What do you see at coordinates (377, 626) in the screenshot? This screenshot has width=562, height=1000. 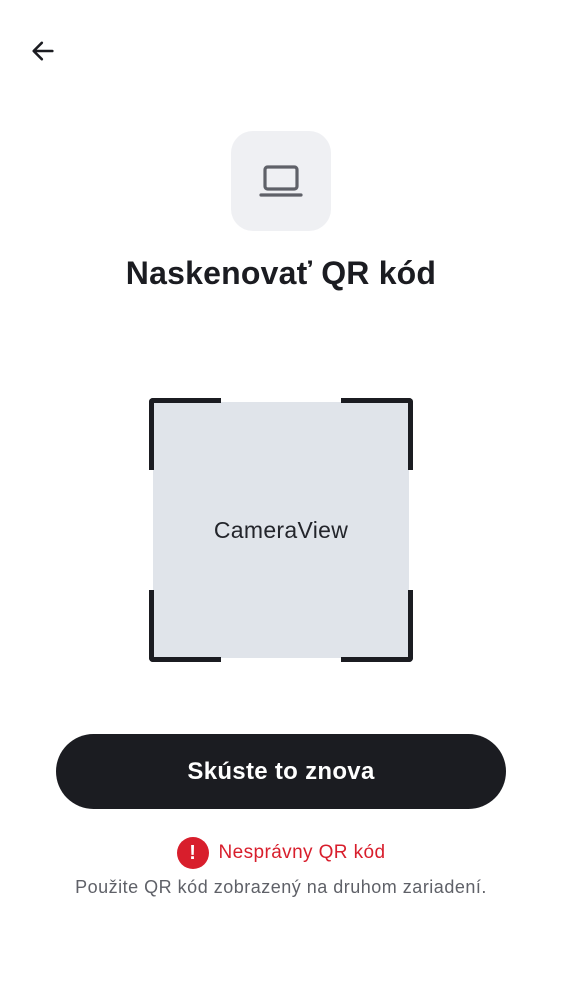 I see `scanner-corner-bottom-right` at bounding box center [377, 626].